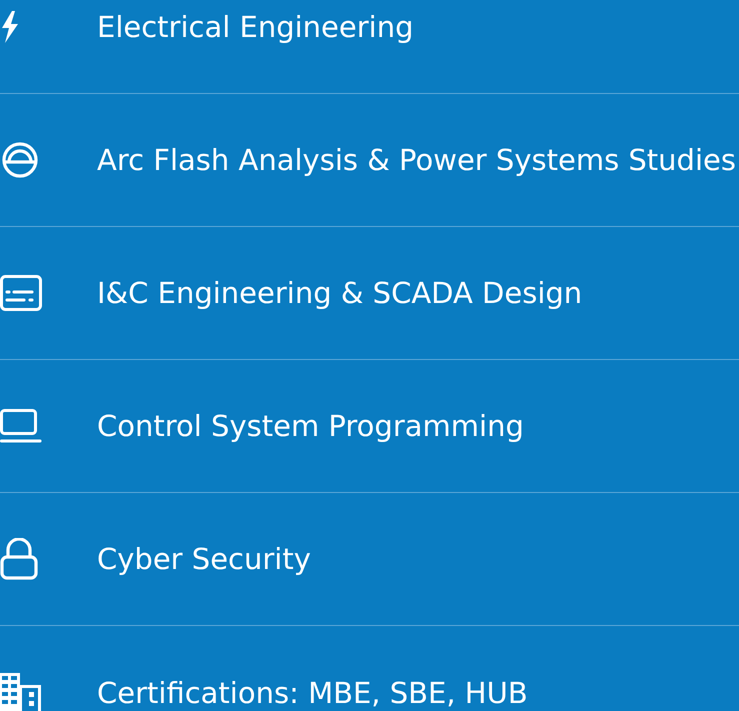  I want to click on service-label: Electrical Engineering, so click(255, 27).